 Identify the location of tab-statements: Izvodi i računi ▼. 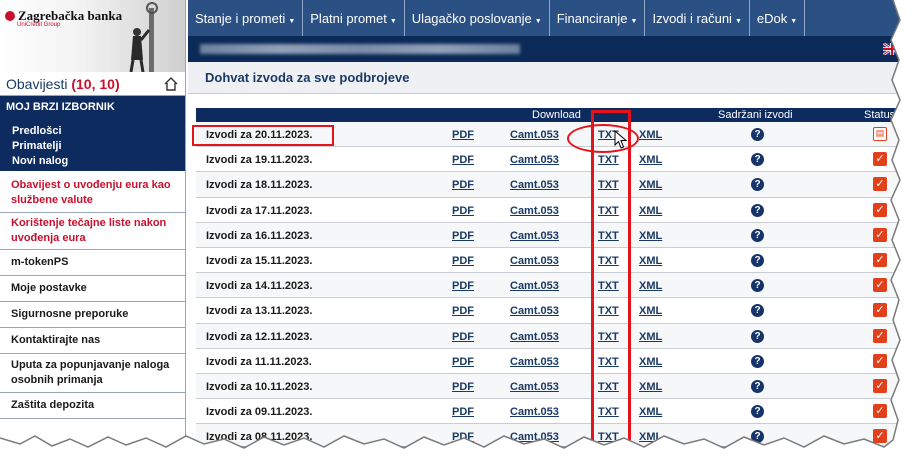
(697, 18).